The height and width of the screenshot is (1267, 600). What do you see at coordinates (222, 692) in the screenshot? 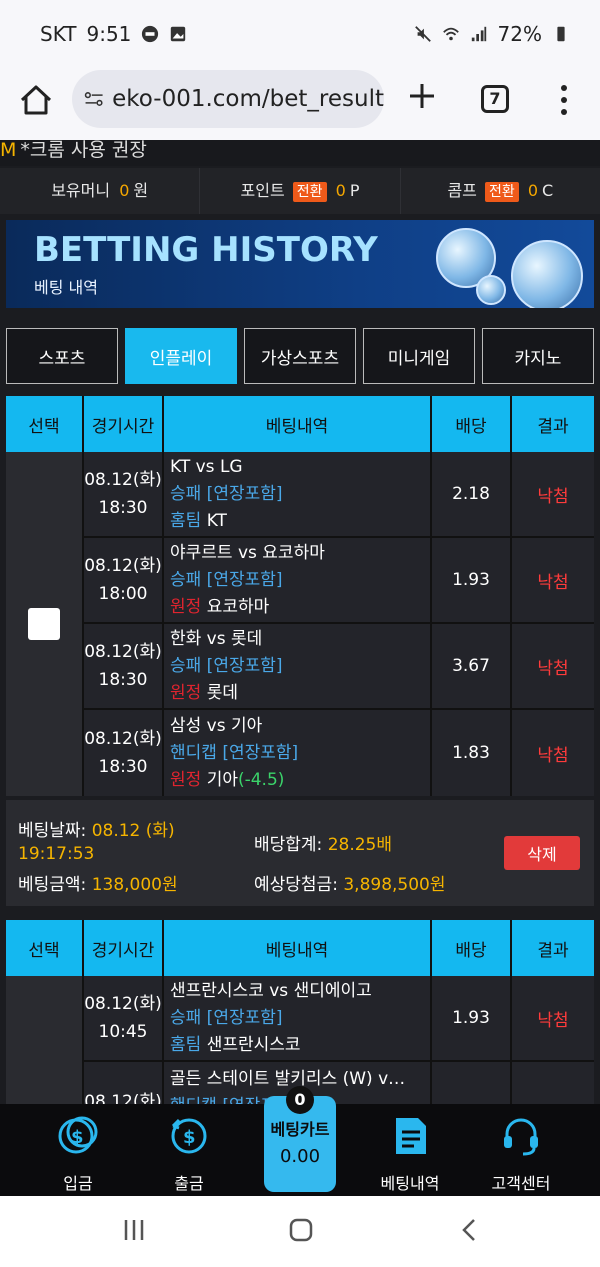
I see `pick-team: 롯데` at bounding box center [222, 692].